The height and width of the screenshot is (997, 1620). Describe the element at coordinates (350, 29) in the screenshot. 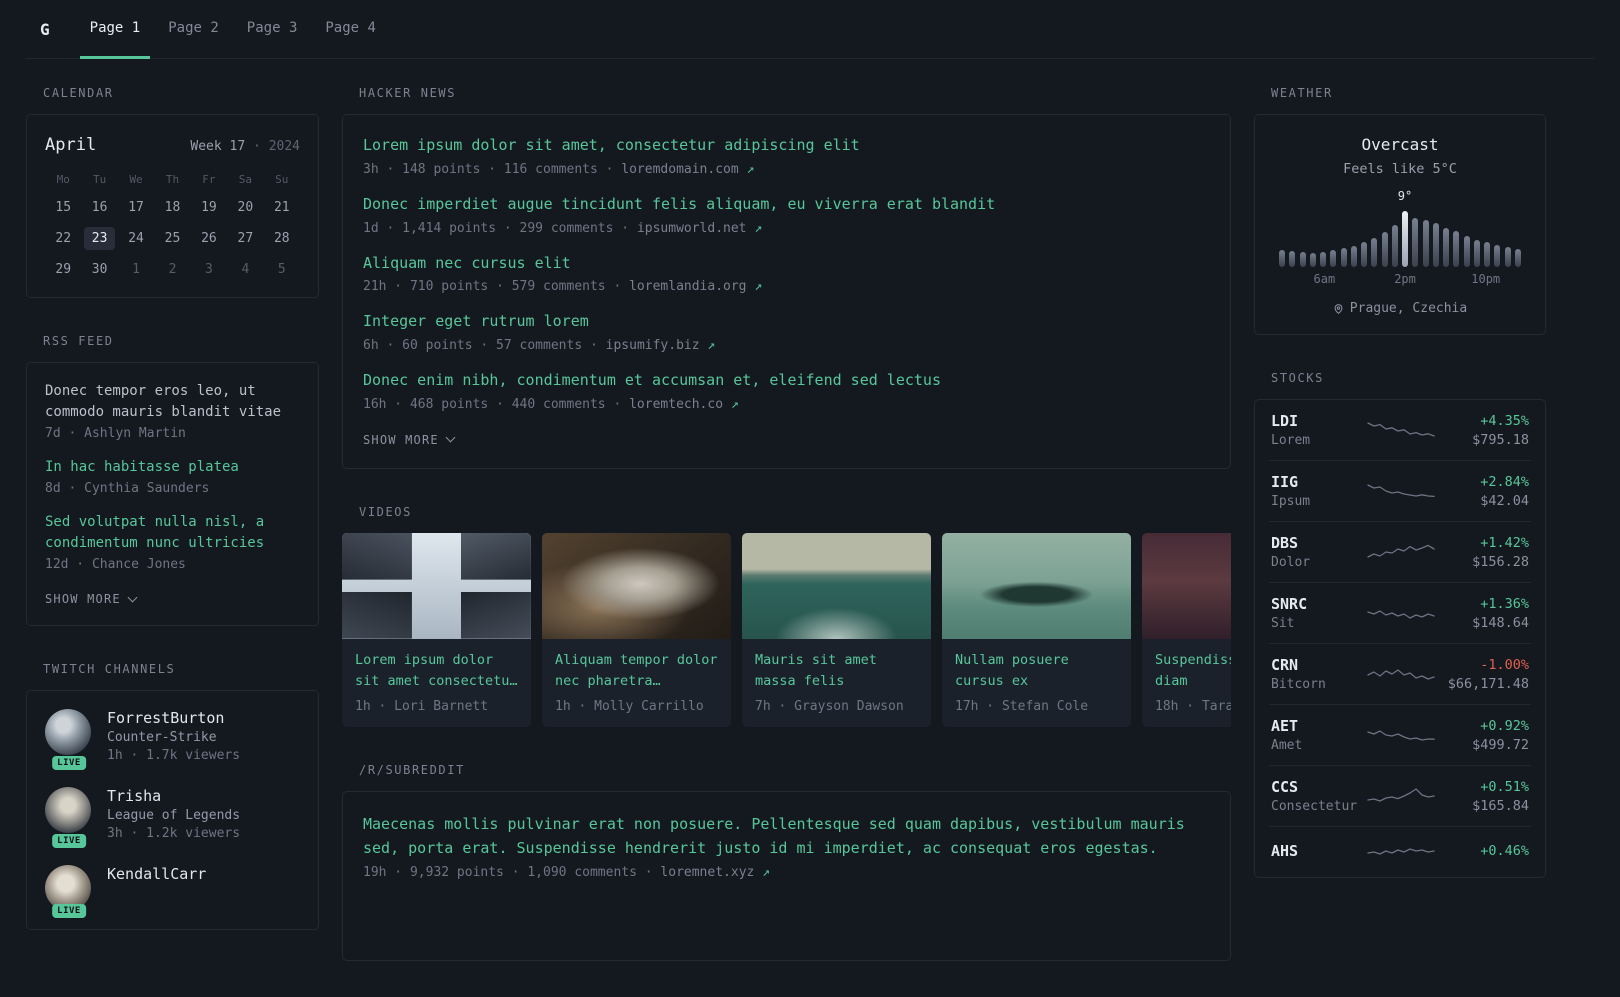

I see `tab-page-4: Page 4` at that location.